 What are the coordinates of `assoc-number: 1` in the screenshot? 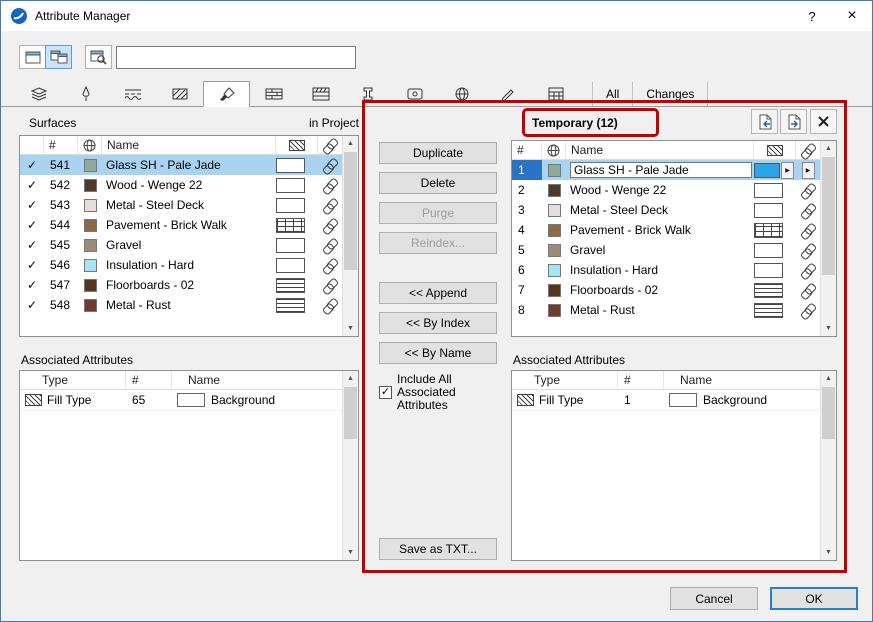 It's located at (627, 400).